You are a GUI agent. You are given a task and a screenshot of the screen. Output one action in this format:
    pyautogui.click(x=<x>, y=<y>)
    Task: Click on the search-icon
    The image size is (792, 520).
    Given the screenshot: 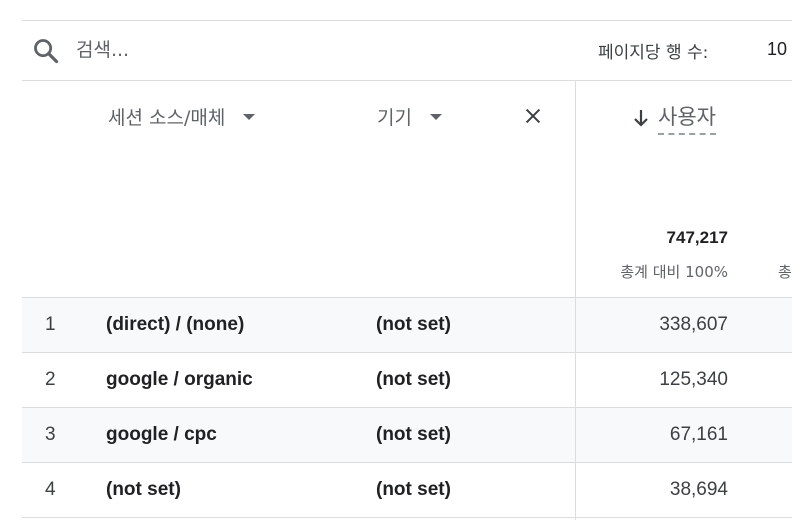 What is the action you would take?
    pyautogui.click(x=46, y=51)
    